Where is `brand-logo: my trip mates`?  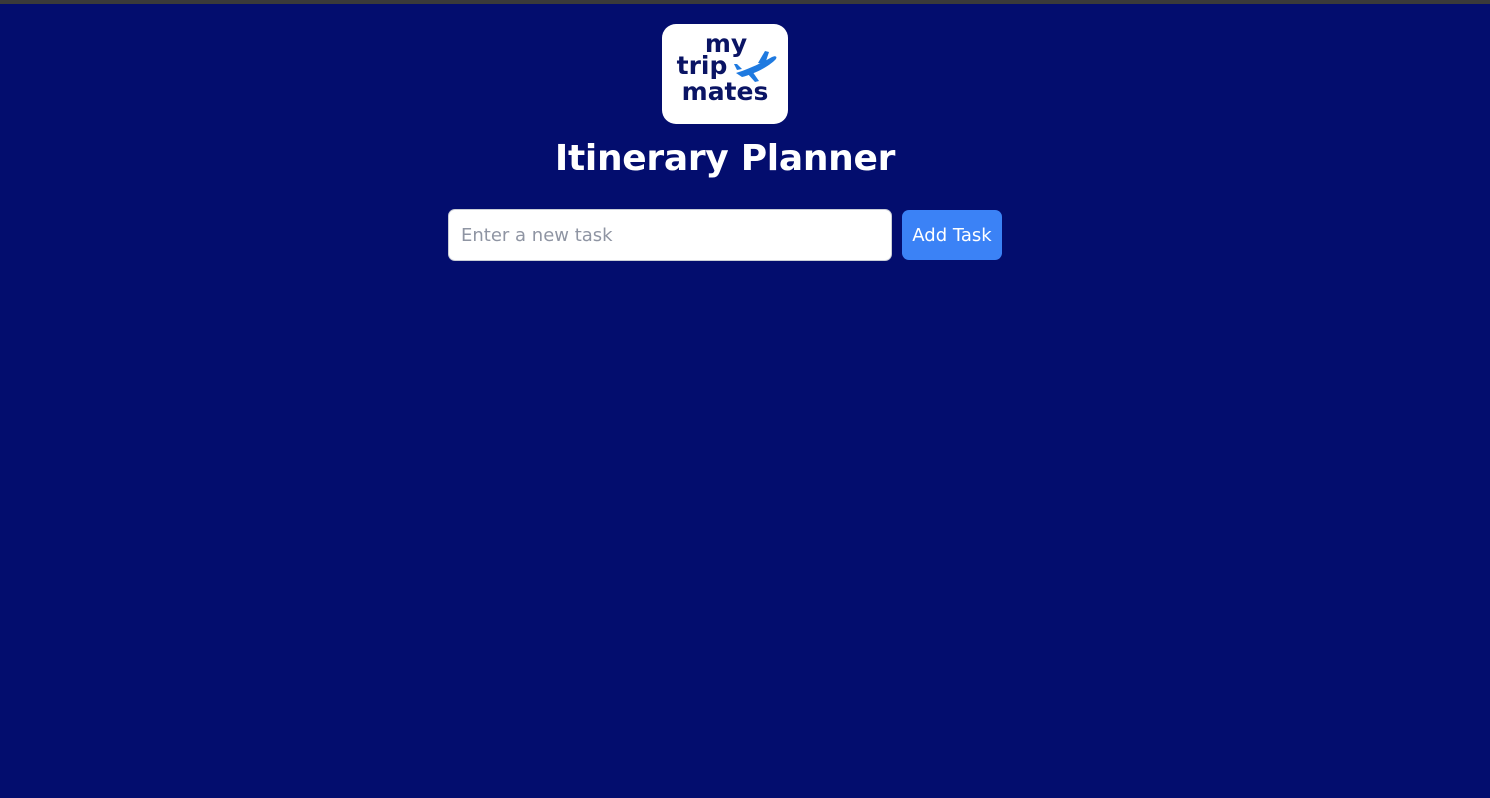
brand-logo: my trip mates is located at coordinates (725, 74).